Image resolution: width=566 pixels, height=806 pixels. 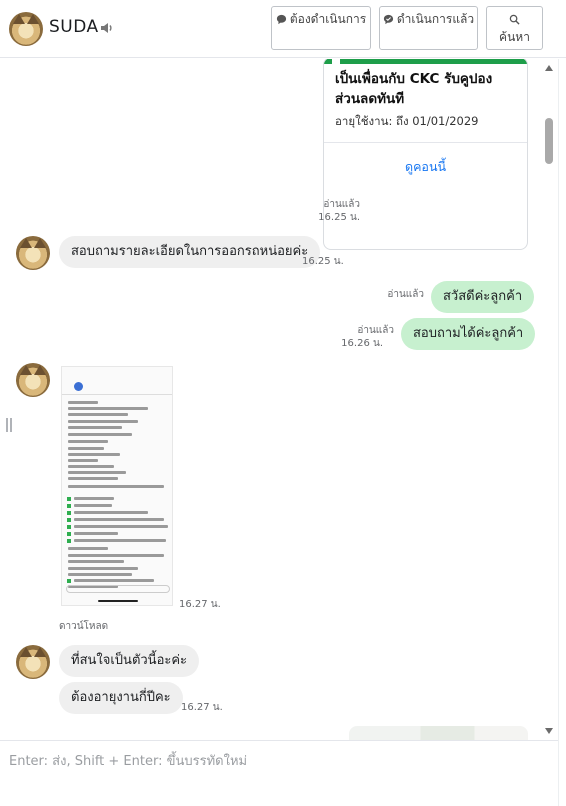 I want to click on chat-check-icon, so click(x=388, y=19).